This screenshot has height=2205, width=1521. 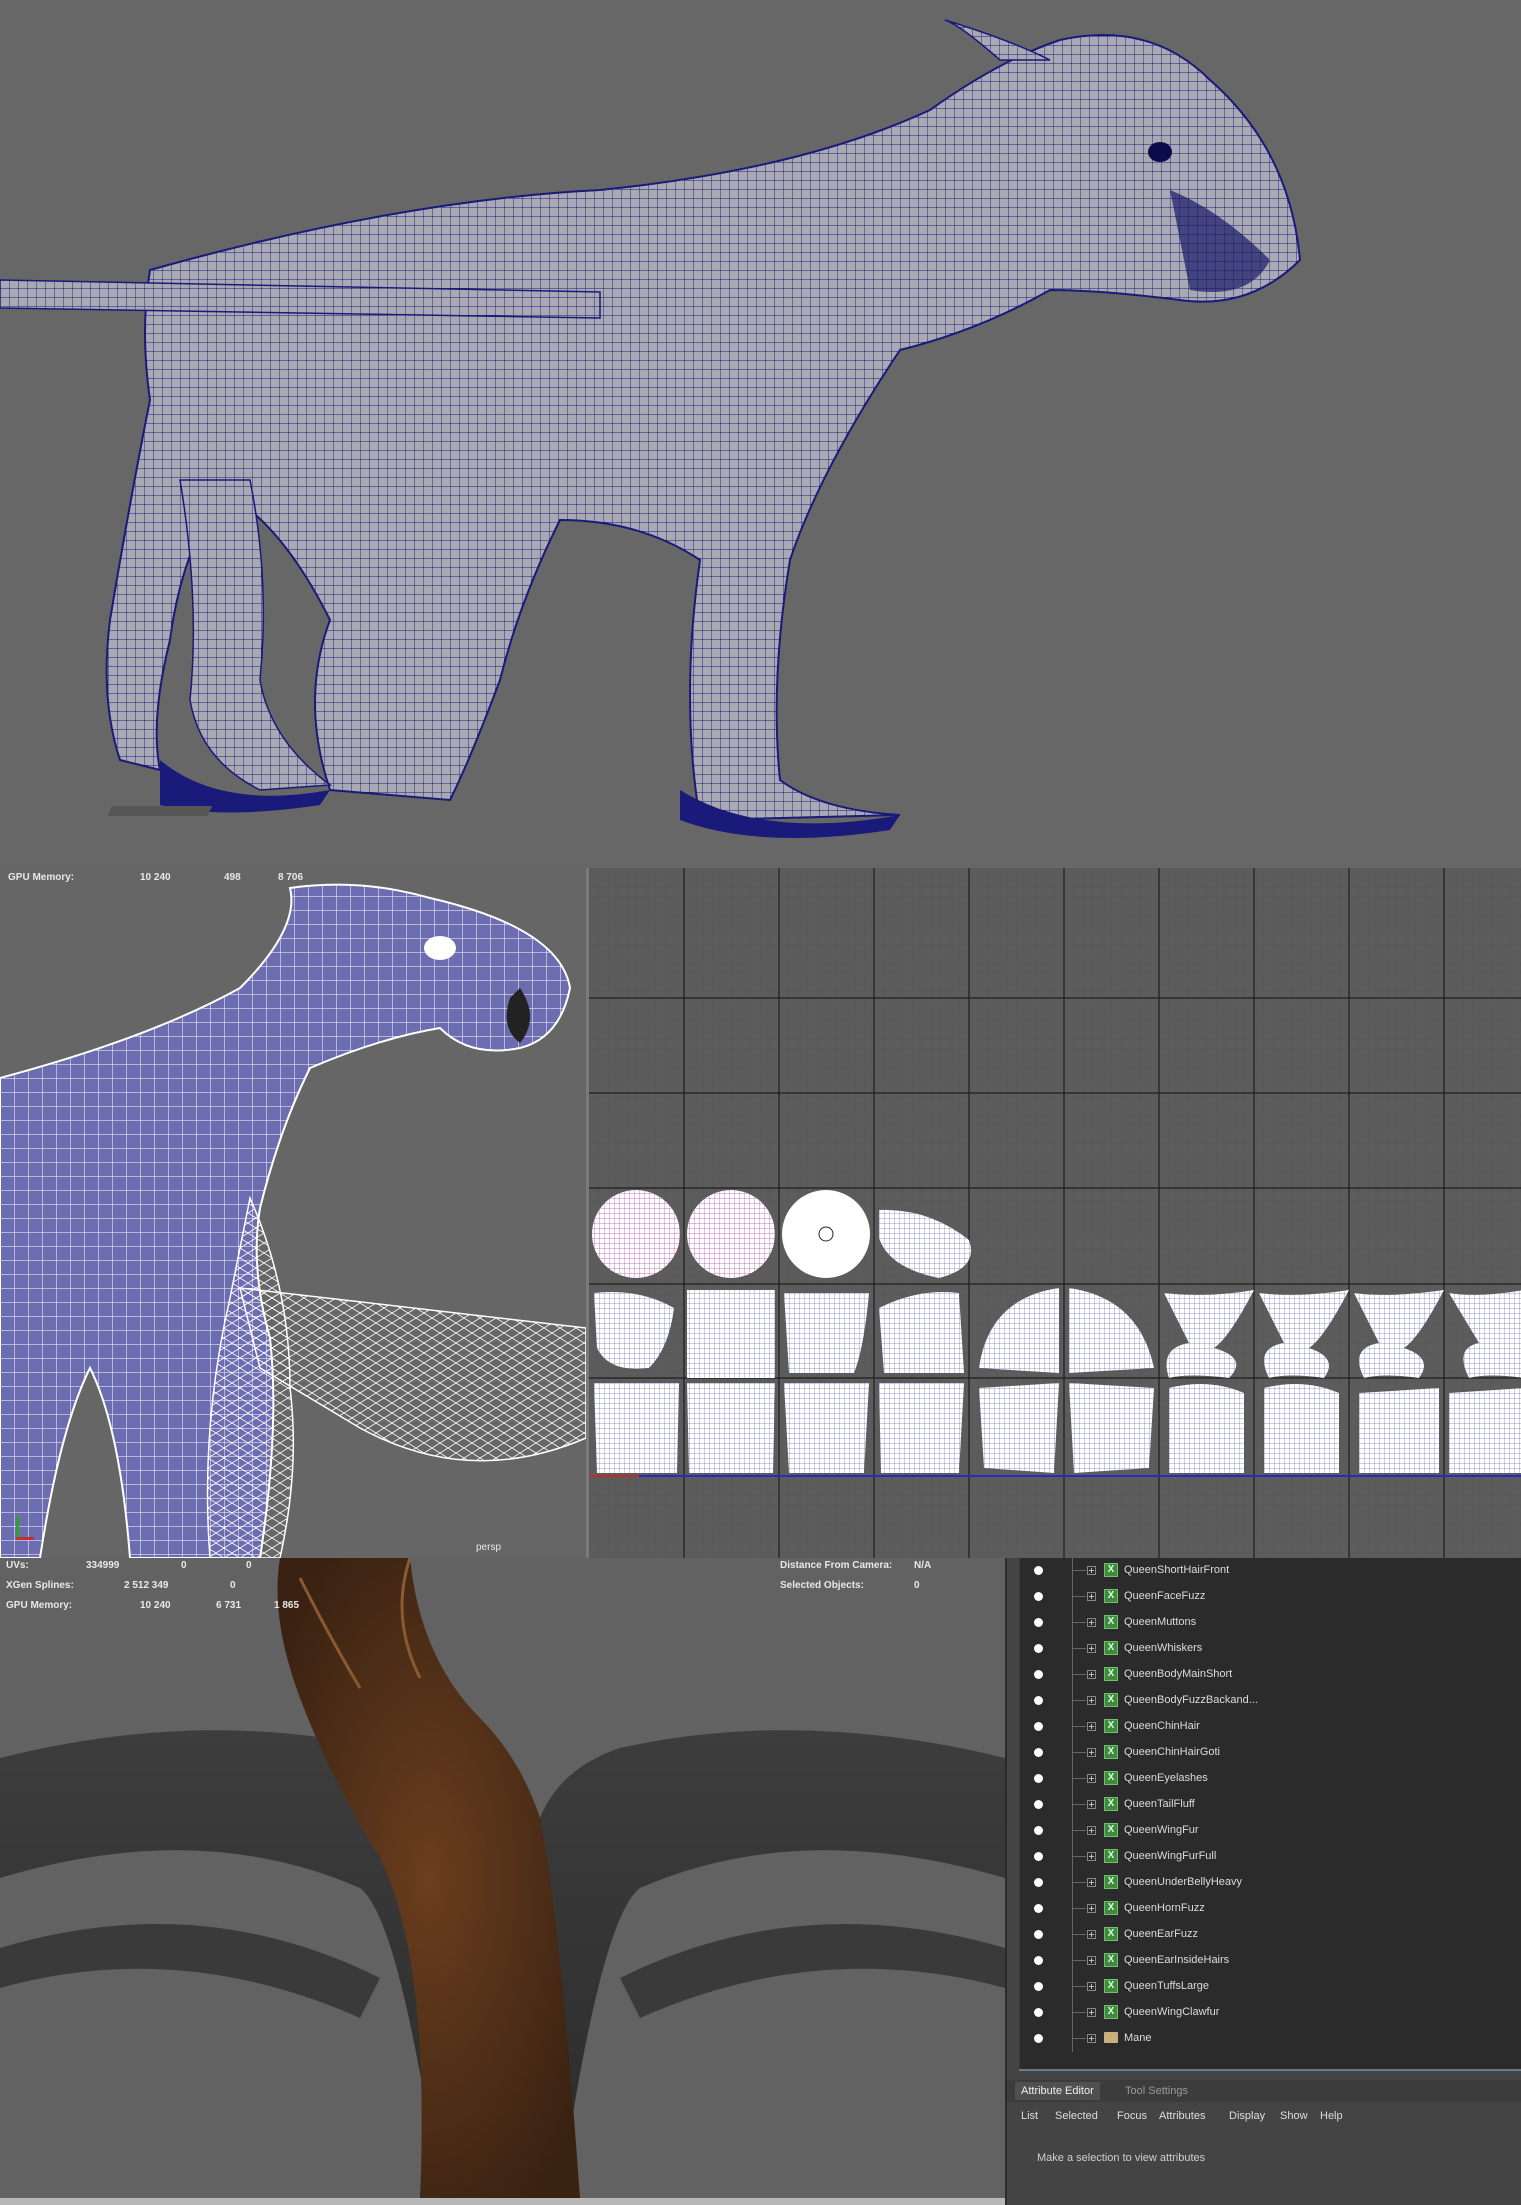 I want to click on outliner-item: X QueenEarFuzz, so click(x=1264, y=1935).